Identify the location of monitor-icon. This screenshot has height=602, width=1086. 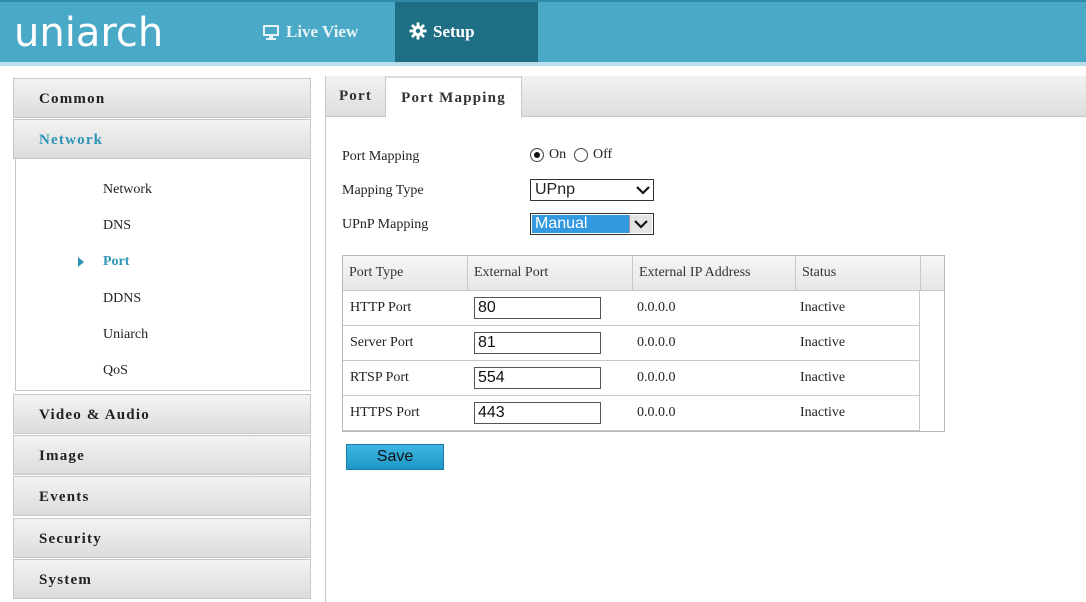
(271, 32).